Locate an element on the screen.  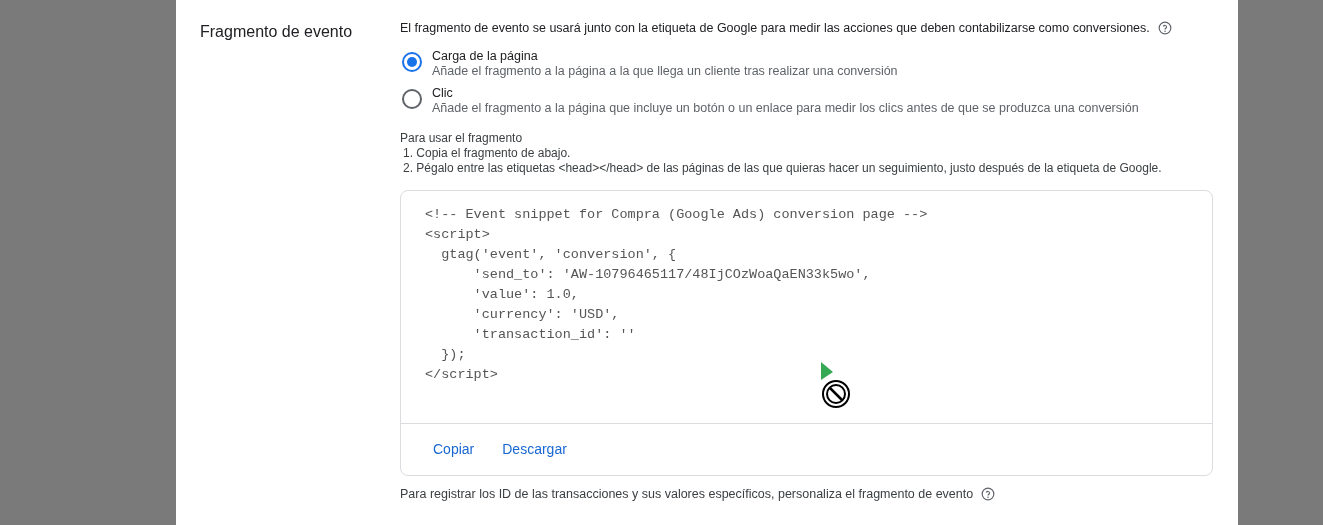
instruction-step: 1. Copia el fragmento de abajo. is located at coordinates (807, 153).